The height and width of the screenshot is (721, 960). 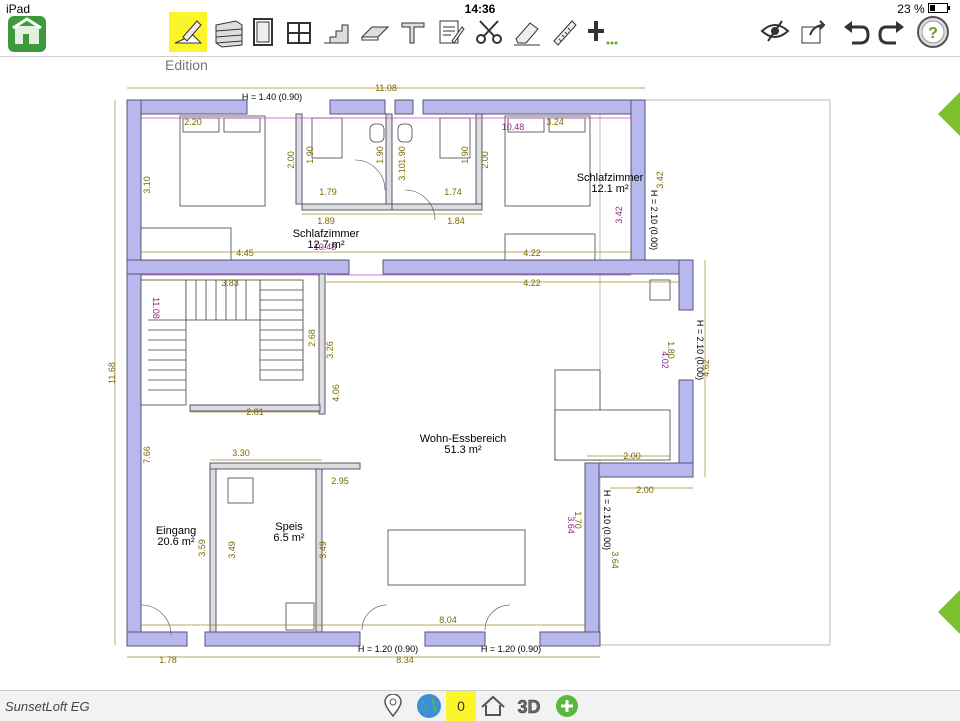 I want to click on svg-text: 3D, so click(x=528, y=707).